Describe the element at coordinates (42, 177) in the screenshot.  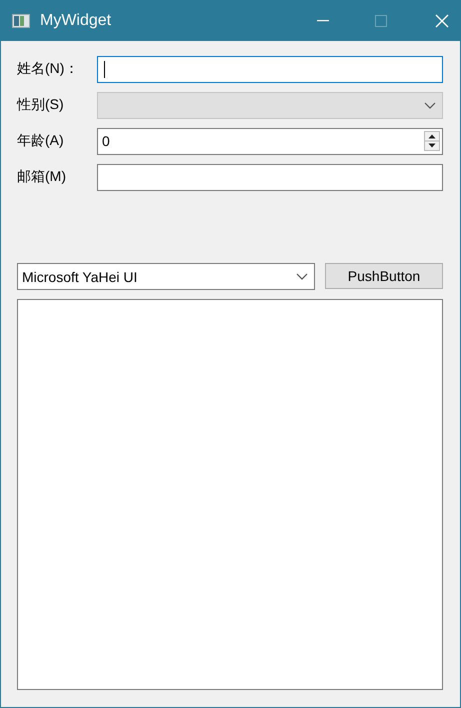
I see `field-label: 邮箱(M)` at that location.